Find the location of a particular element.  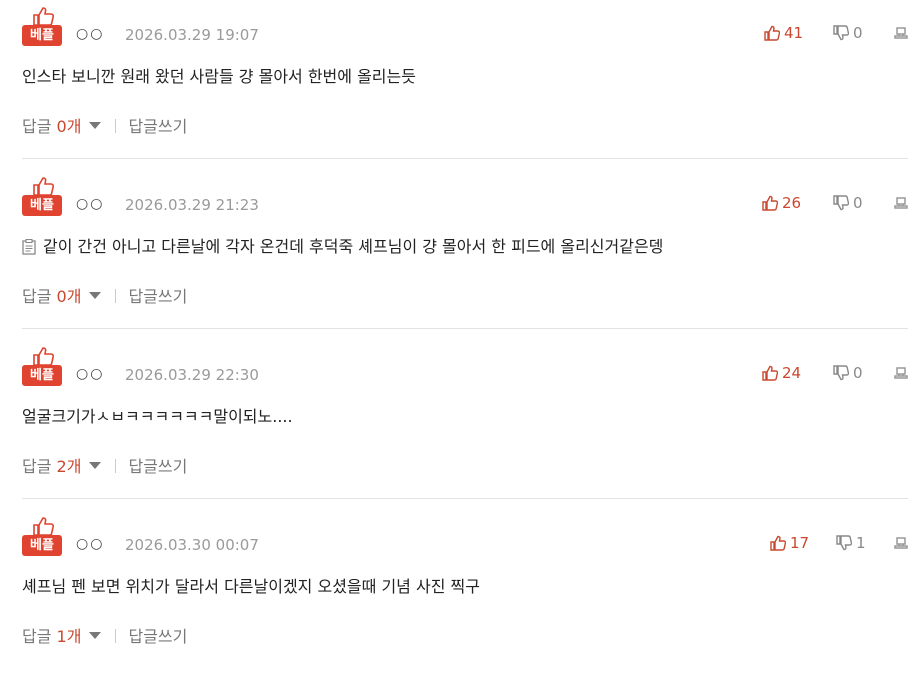

dislike-button: 1 is located at coordinates (851, 543).